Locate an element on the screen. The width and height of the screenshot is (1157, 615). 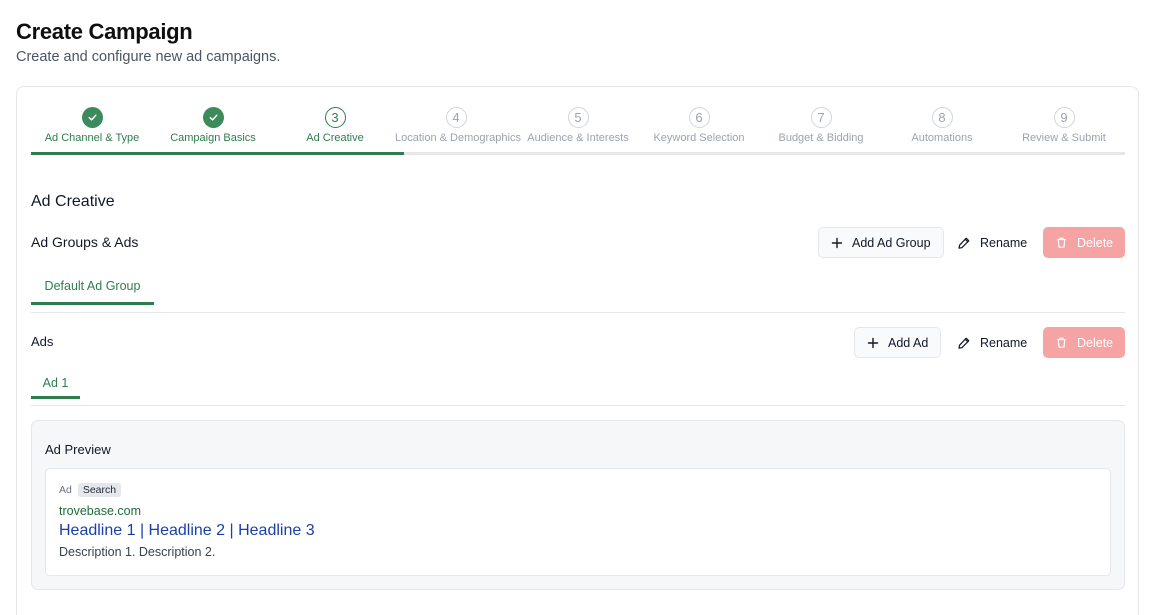
add-ad-button: Add Ad is located at coordinates (898, 342).